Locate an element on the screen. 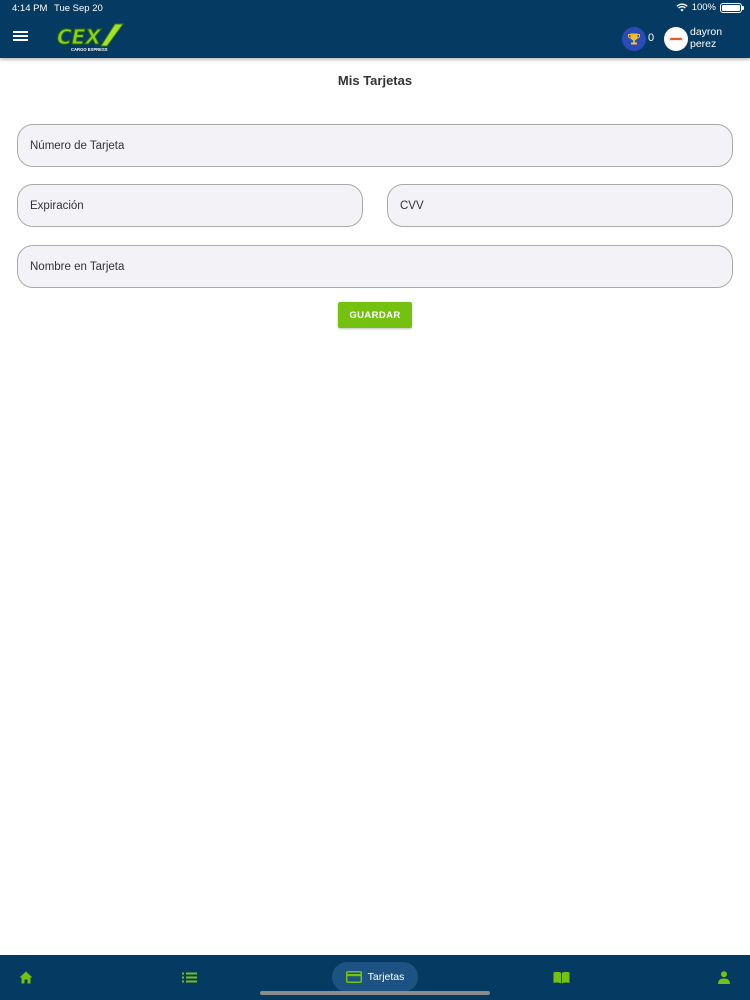  avatar is located at coordinates (676, 39).